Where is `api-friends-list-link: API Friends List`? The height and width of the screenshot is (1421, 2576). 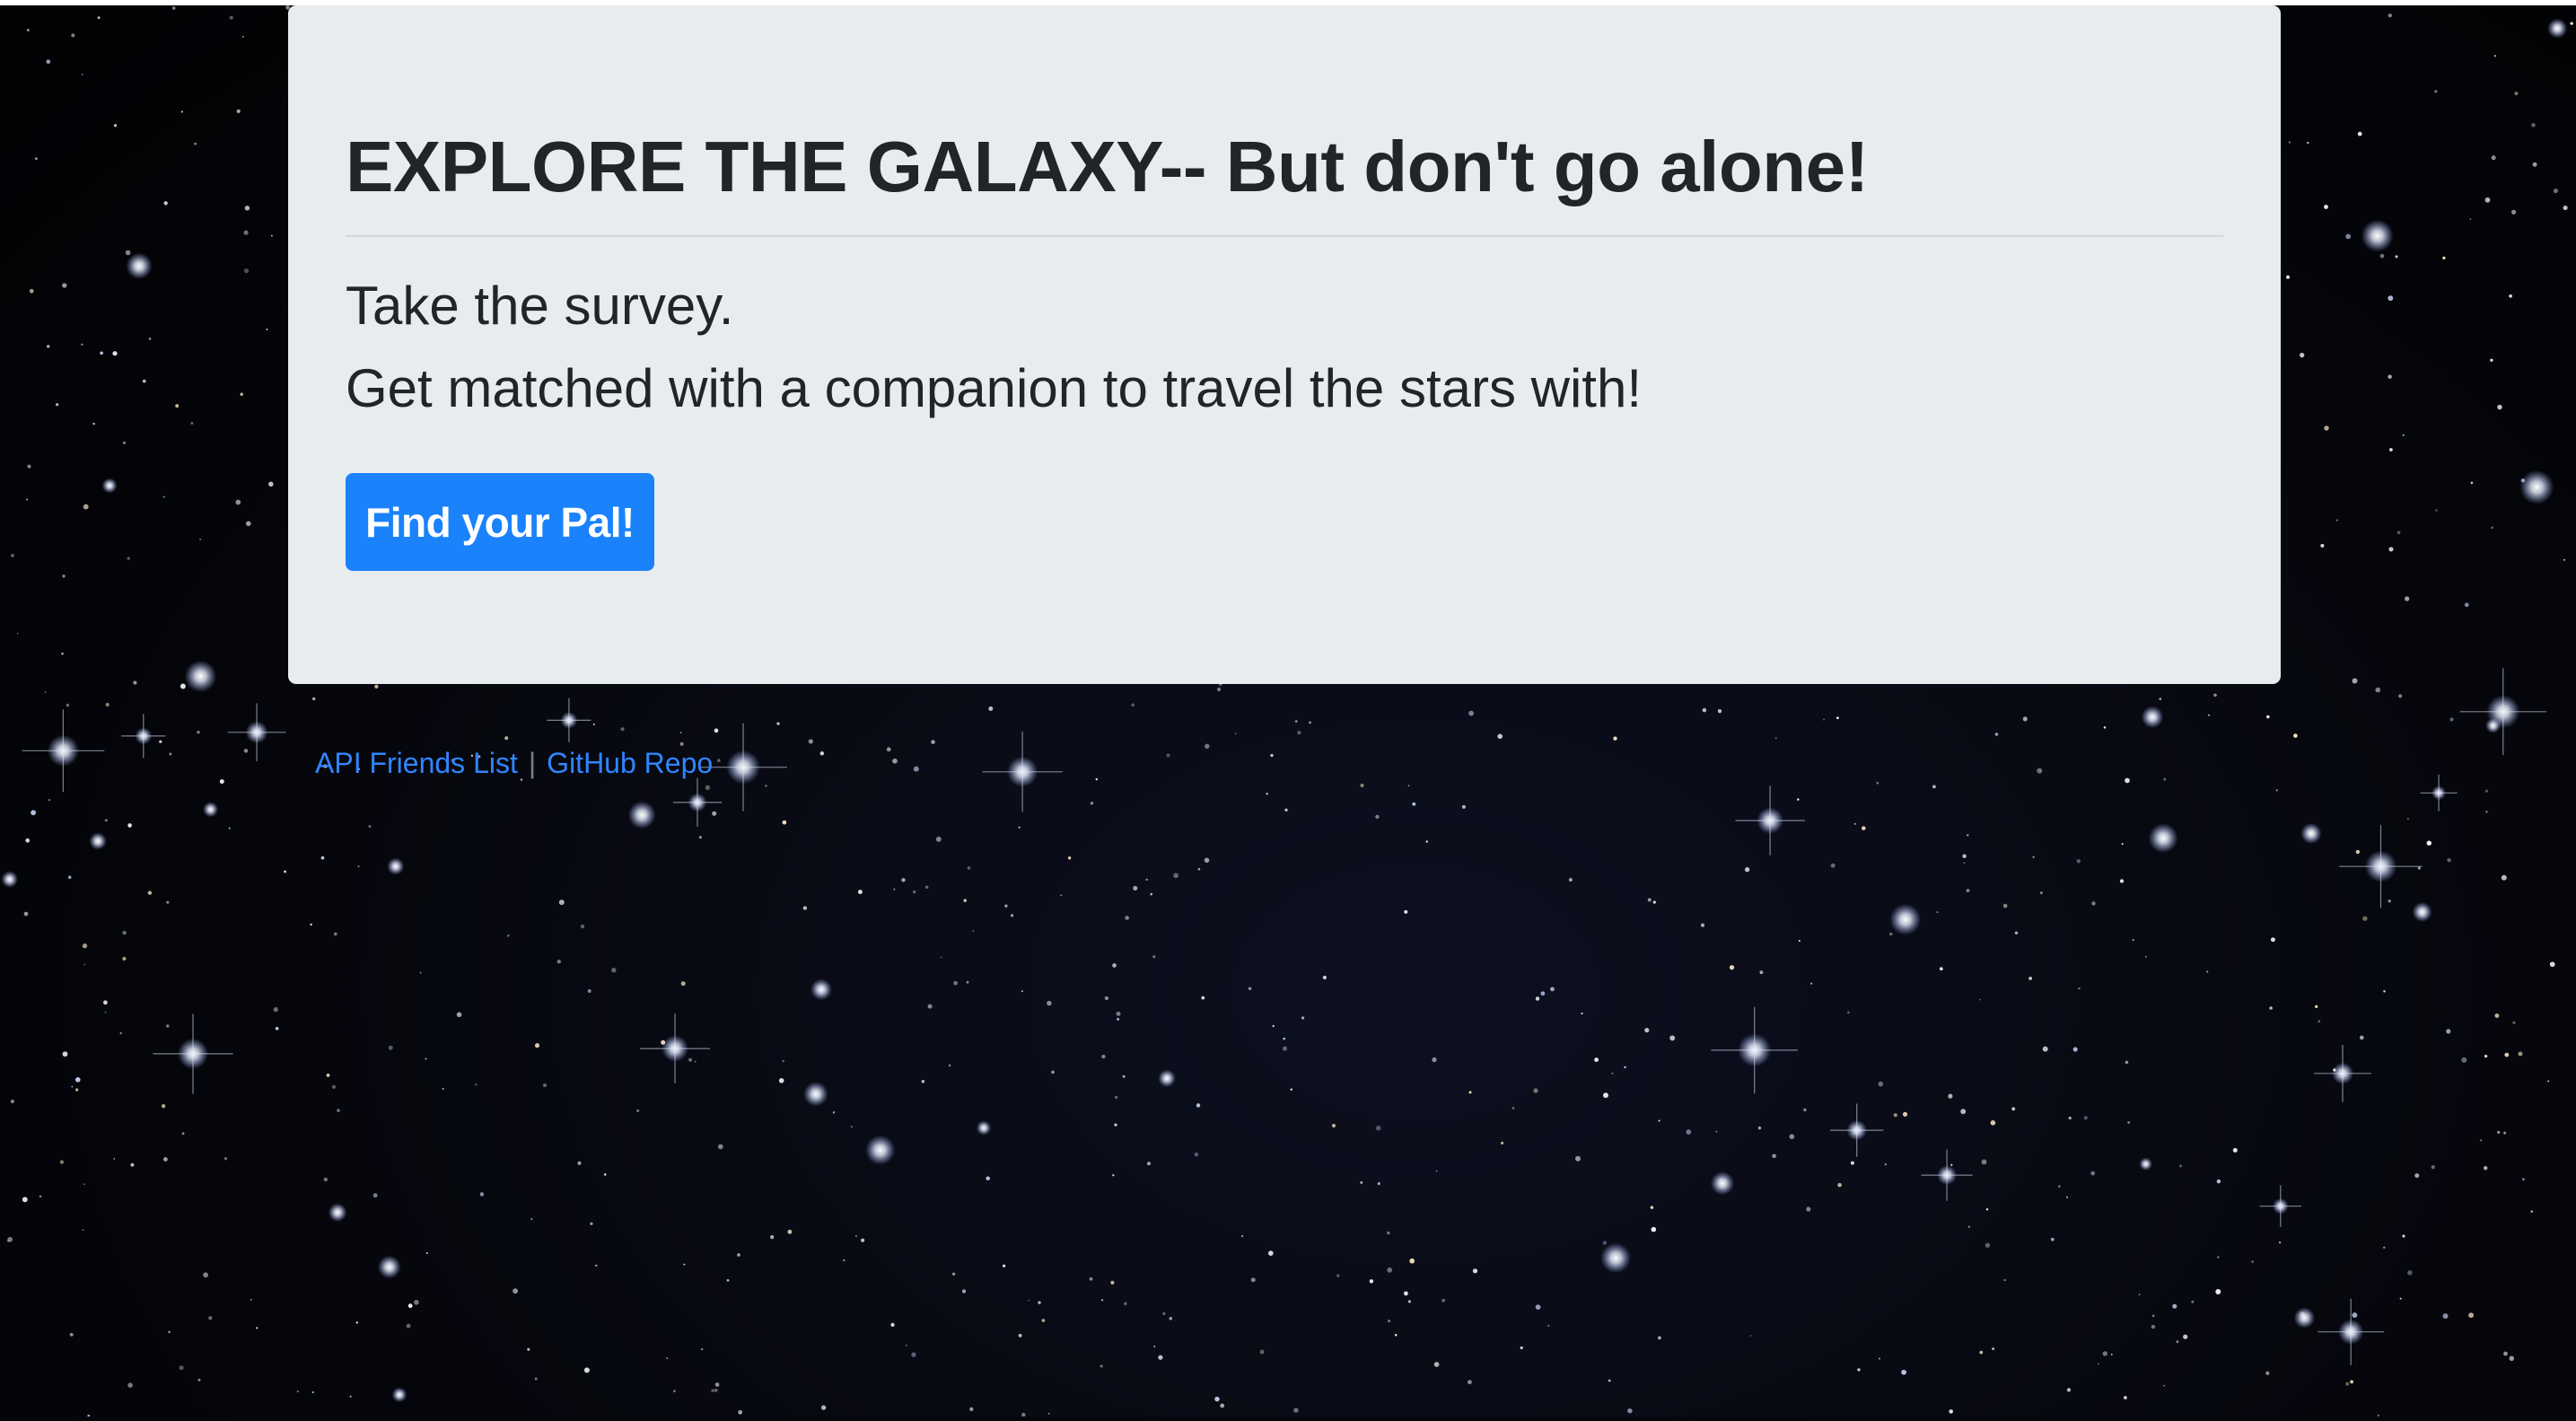 api-friends-list-link: API Friends List is located at coordinates (416, 763).